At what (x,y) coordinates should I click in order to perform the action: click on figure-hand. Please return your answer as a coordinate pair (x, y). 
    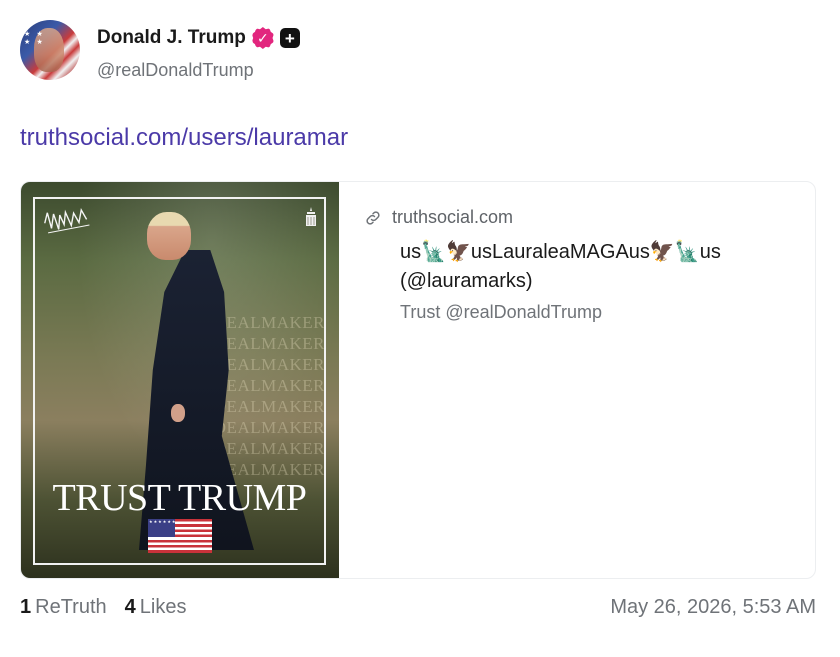
    Looking at the image, I should click on (178, 413).